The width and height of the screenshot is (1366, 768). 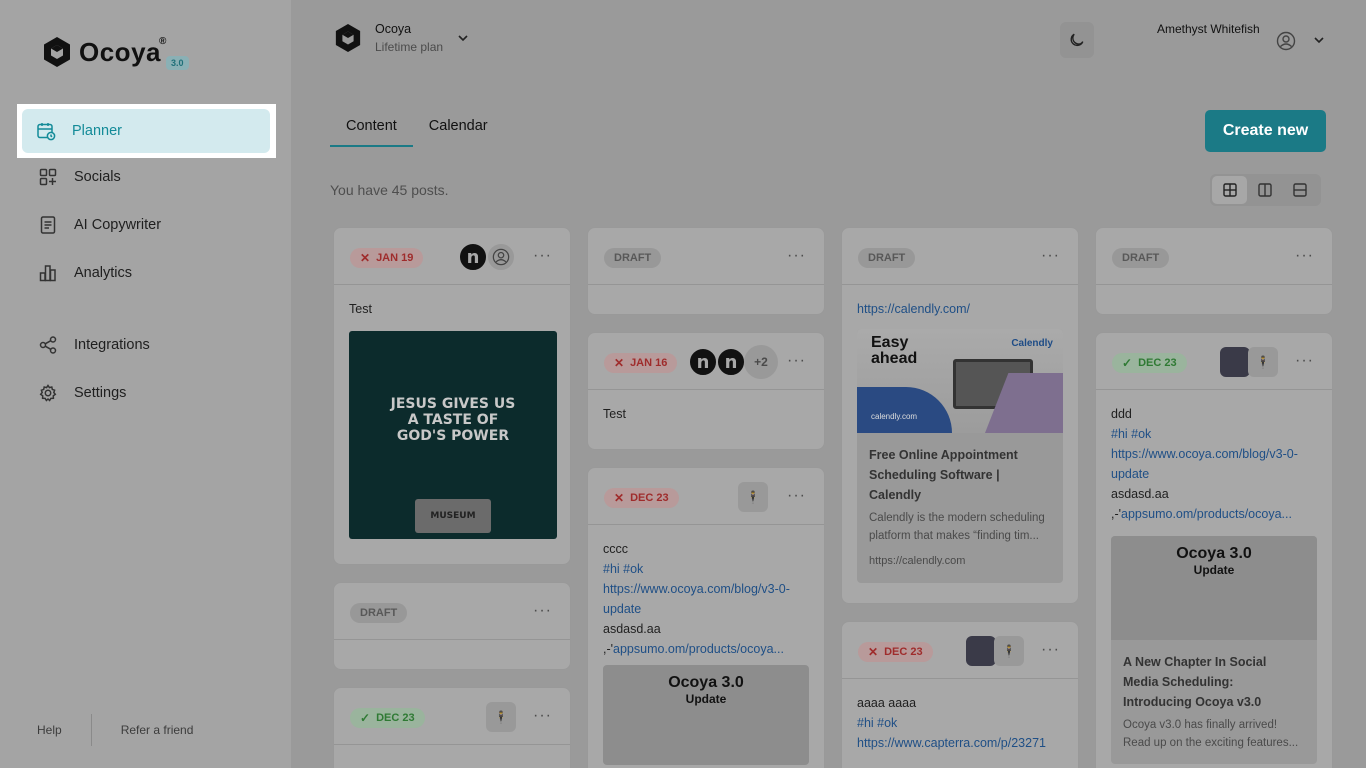 I want to click on rows-view-button, so click(x=1299, y=190).